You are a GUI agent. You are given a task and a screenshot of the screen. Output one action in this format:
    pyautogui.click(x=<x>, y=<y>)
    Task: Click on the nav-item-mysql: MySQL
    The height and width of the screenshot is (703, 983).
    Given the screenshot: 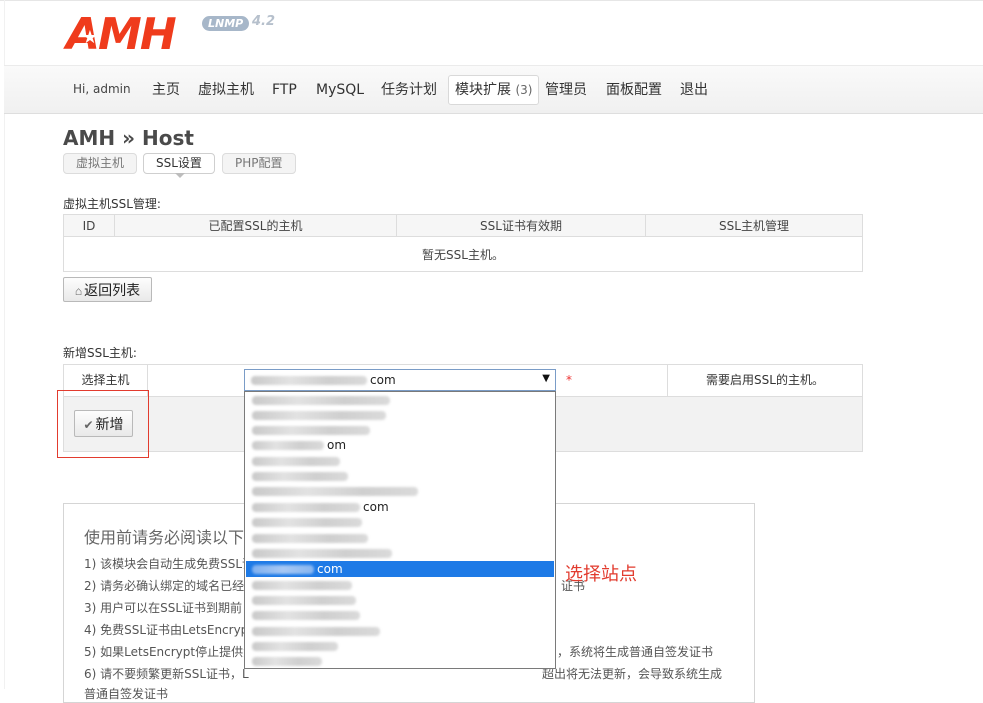 What is the action you would take?
    pyautogui.click(x=340, y=90)
    